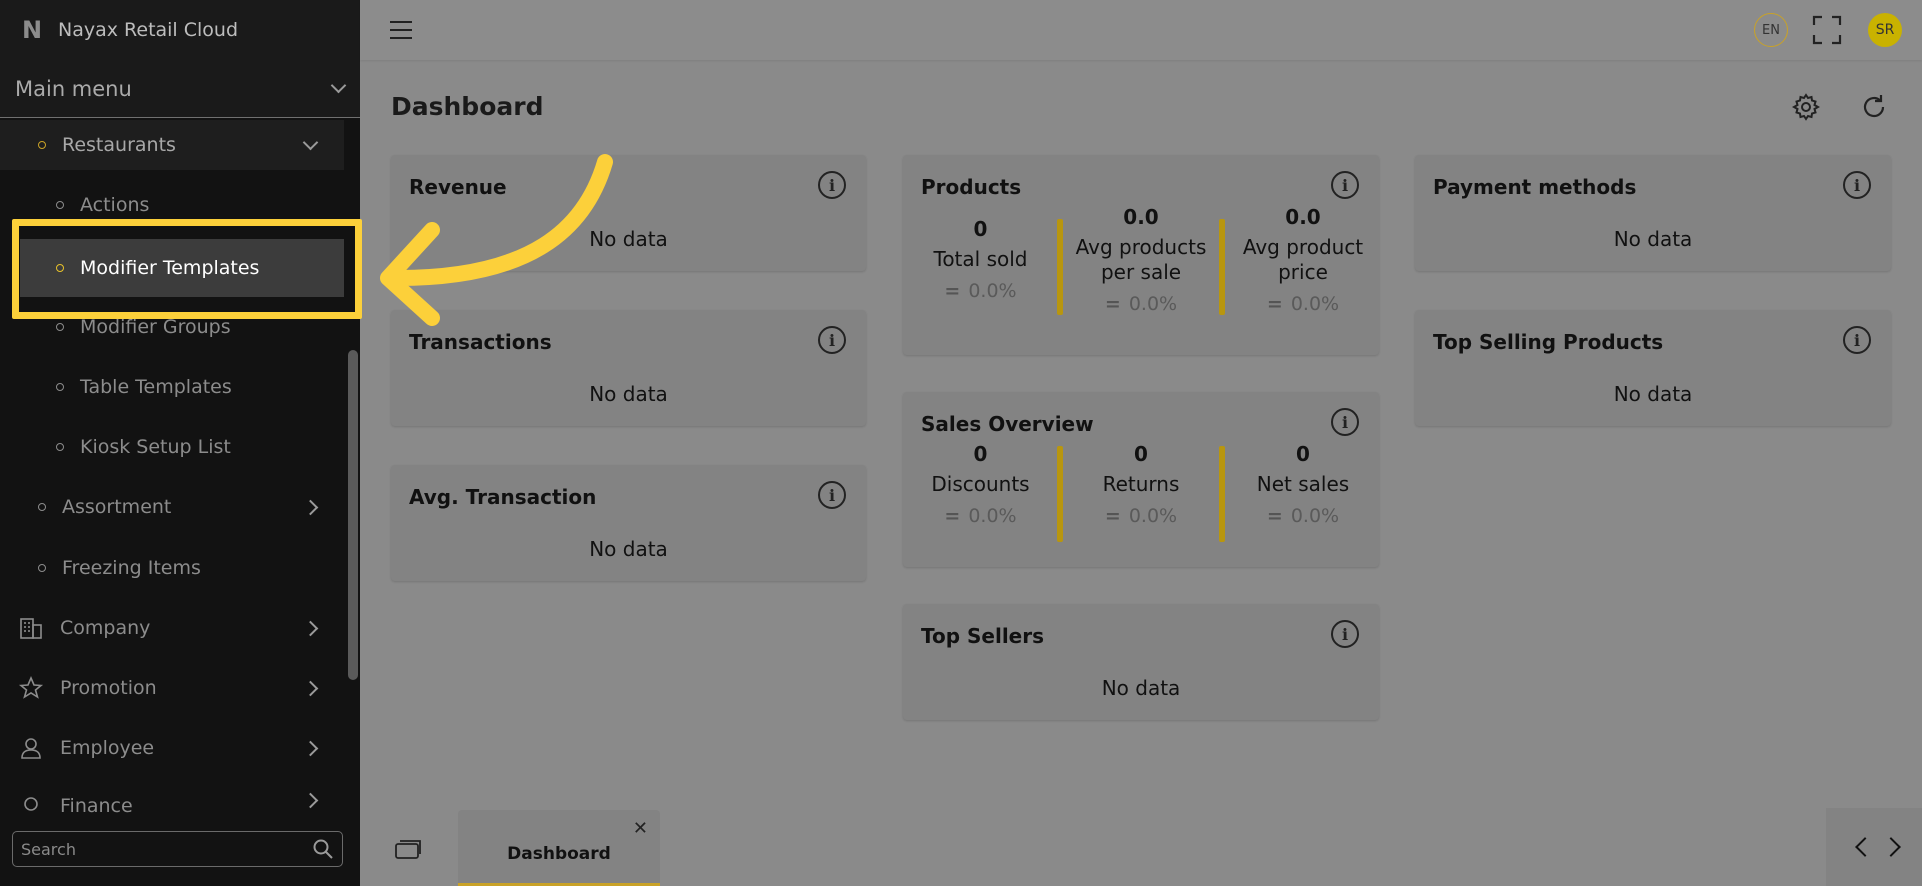 This screenshot has width=1922, height=886. I want to click on page-title: Dashboard, so click(467, 106).